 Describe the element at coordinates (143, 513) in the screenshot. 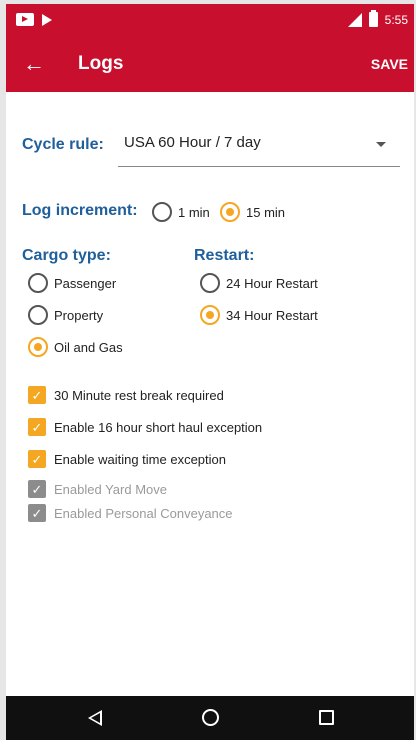

I see `checkbox-label: Enabled Personal Conveyance` at that location.